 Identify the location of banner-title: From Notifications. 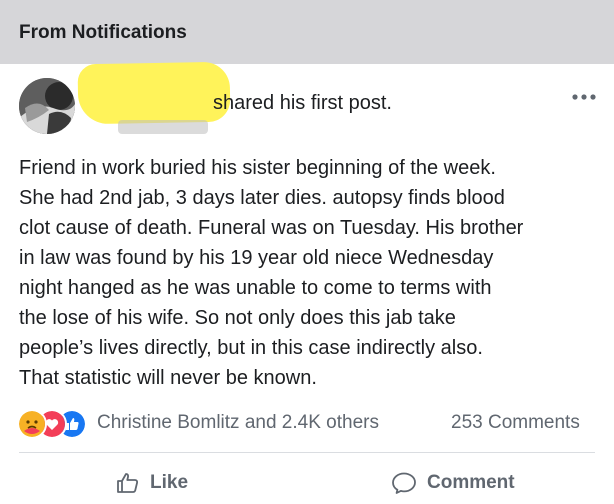
(103, 32).